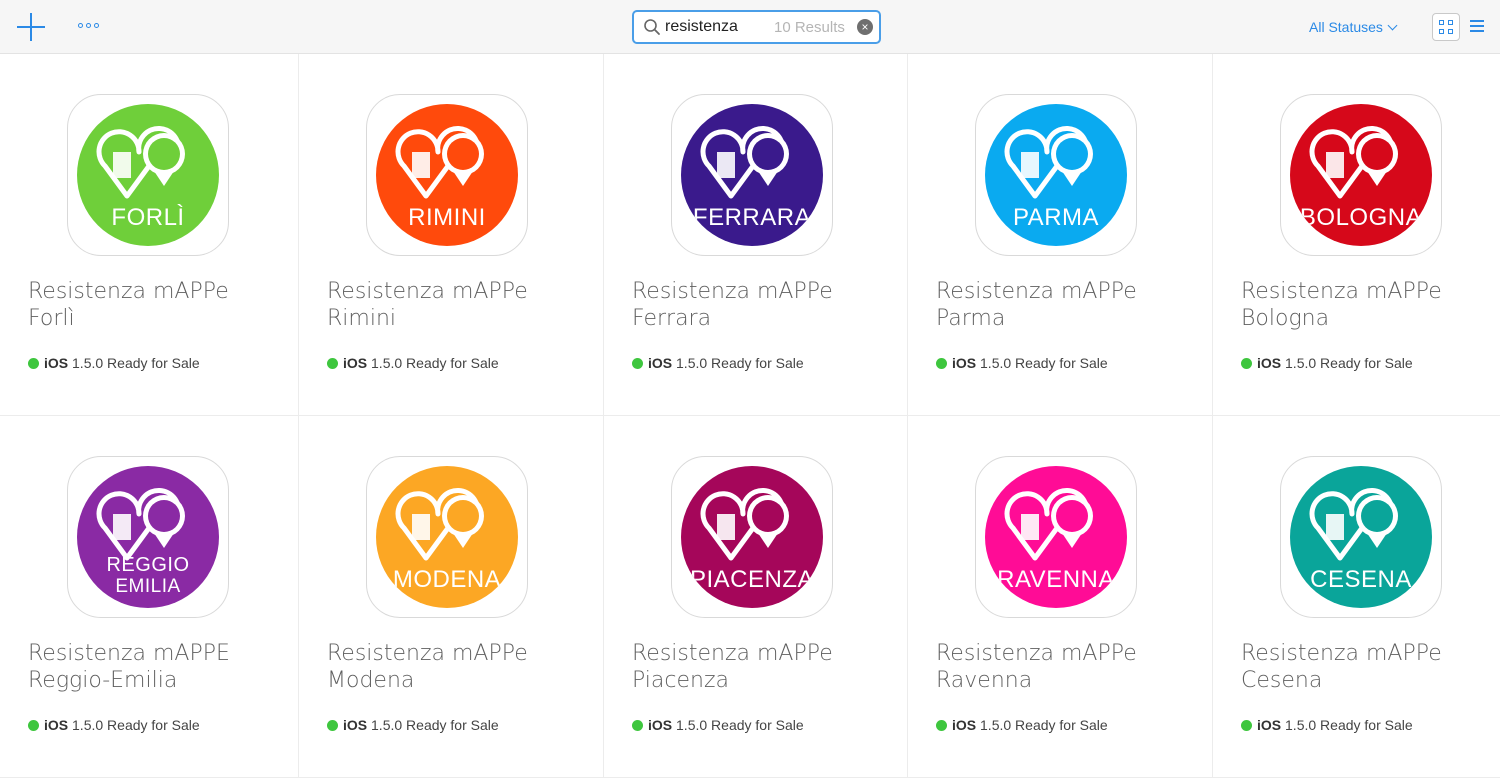  I want to click on app-name-line2: Ferrara, so click(672, 318).